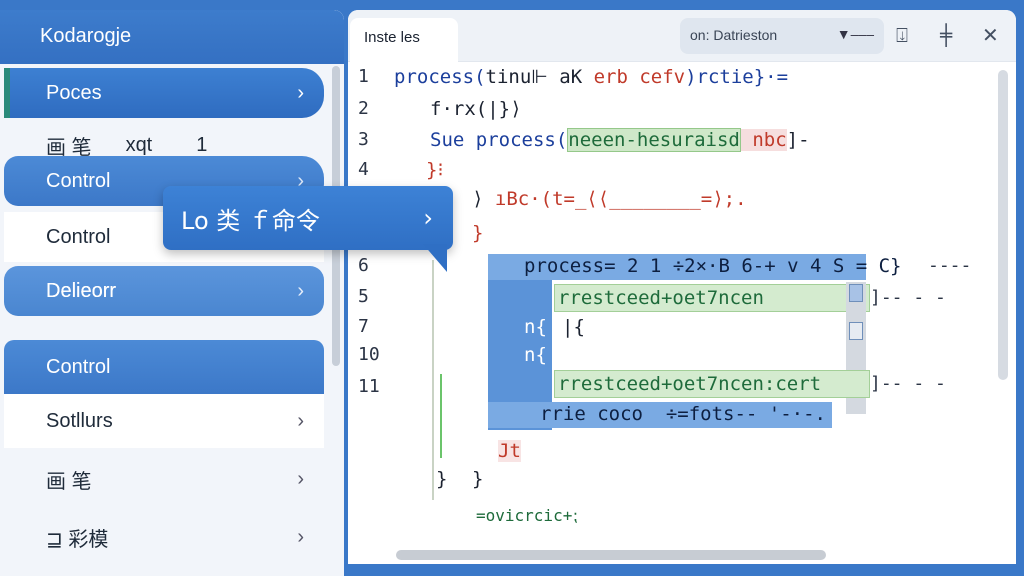  Describe the element at coordinates (172, 37) in the screenshot. I see `app-title: Kodarogje` at that location.